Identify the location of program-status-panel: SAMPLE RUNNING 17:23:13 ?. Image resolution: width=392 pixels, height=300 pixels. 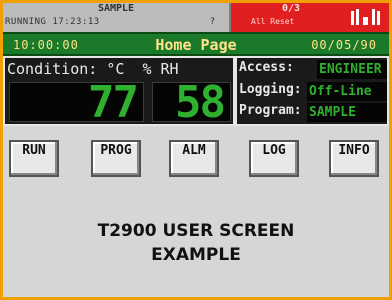
(117, 17).